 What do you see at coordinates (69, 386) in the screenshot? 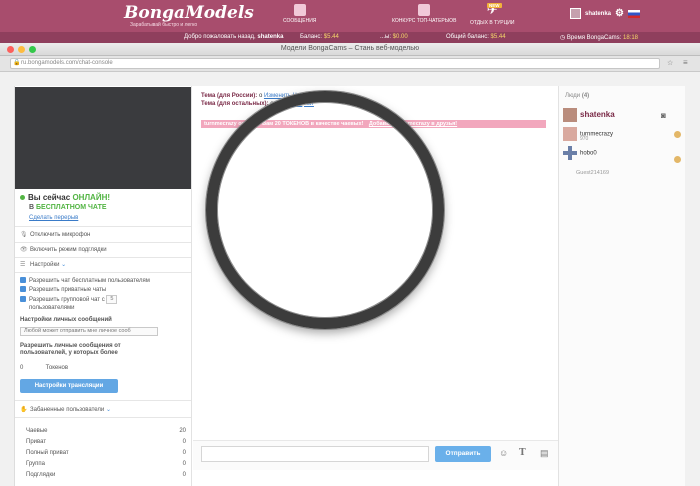
I see `broadcast-settings-button: Настройки трансляции` at bounding box center [69, 386].